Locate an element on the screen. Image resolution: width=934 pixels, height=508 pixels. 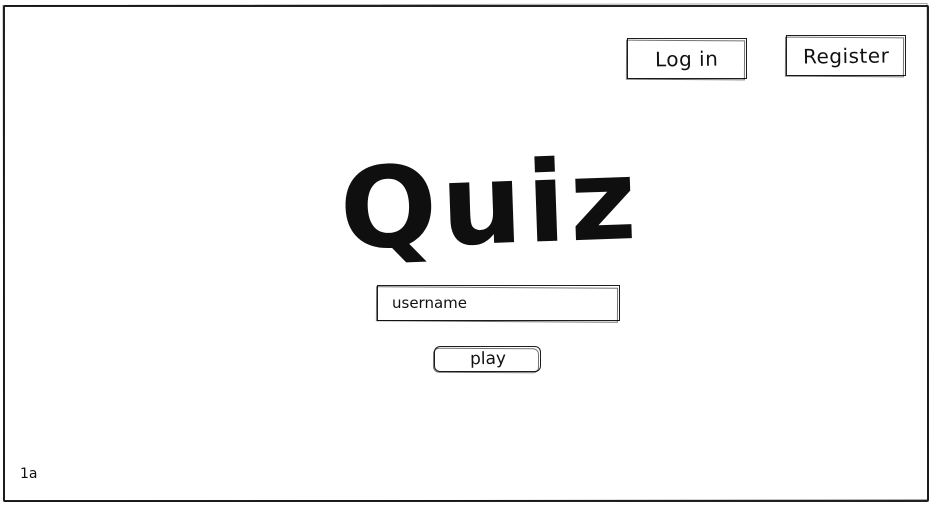
play-button-label: play is located at coordinates (487, 359).